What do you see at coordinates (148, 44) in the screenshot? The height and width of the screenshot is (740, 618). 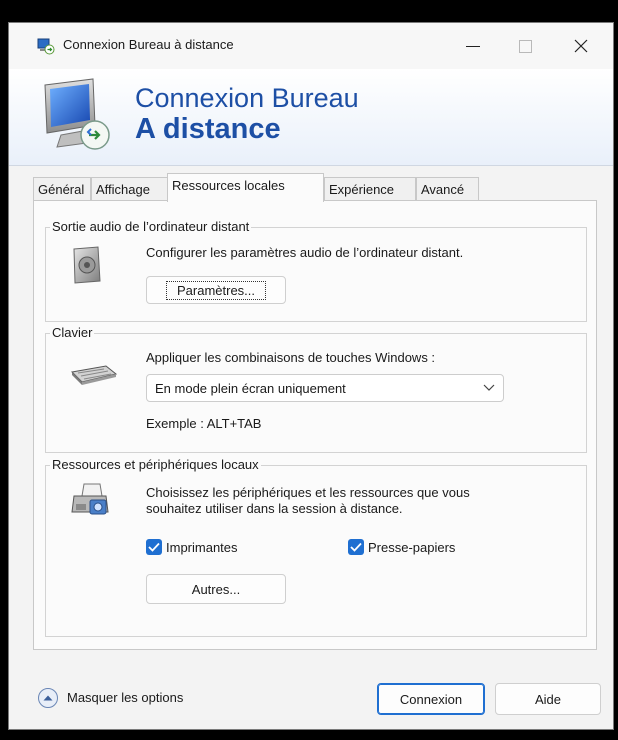 I see `window-title: Connexion Bureau à distance` at bounding box center [148, 44].